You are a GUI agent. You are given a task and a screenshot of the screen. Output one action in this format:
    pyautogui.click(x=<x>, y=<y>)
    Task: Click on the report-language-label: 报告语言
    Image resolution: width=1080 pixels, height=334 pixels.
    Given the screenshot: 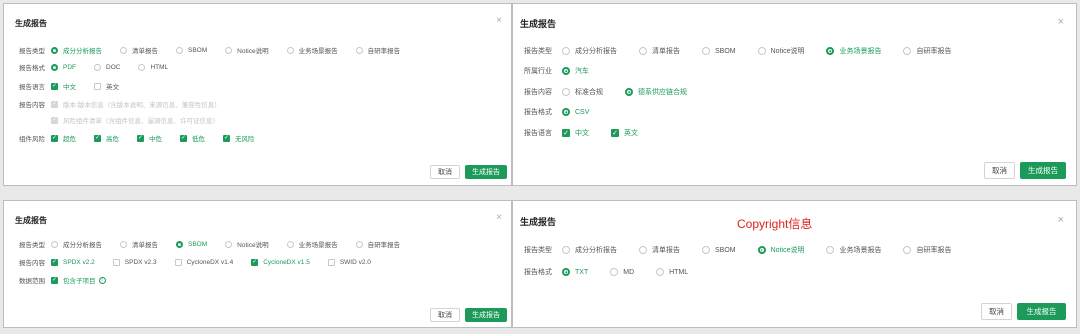 What is the action you would take?
    pyautogui.click(x=32, y=87)
    